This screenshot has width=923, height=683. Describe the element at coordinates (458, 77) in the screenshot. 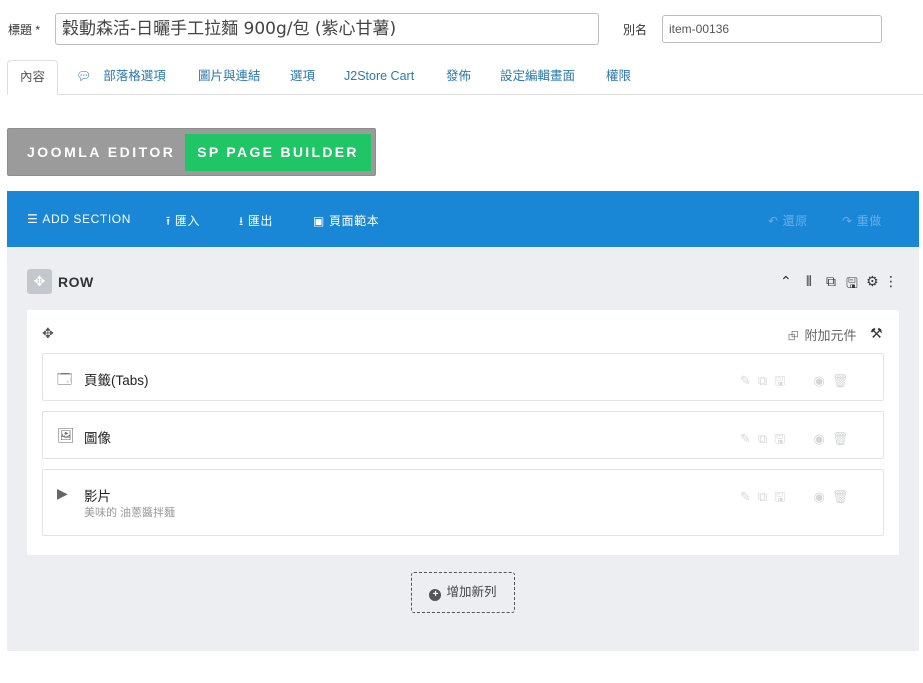

I see `tab-publishing: 發佈` at that location.